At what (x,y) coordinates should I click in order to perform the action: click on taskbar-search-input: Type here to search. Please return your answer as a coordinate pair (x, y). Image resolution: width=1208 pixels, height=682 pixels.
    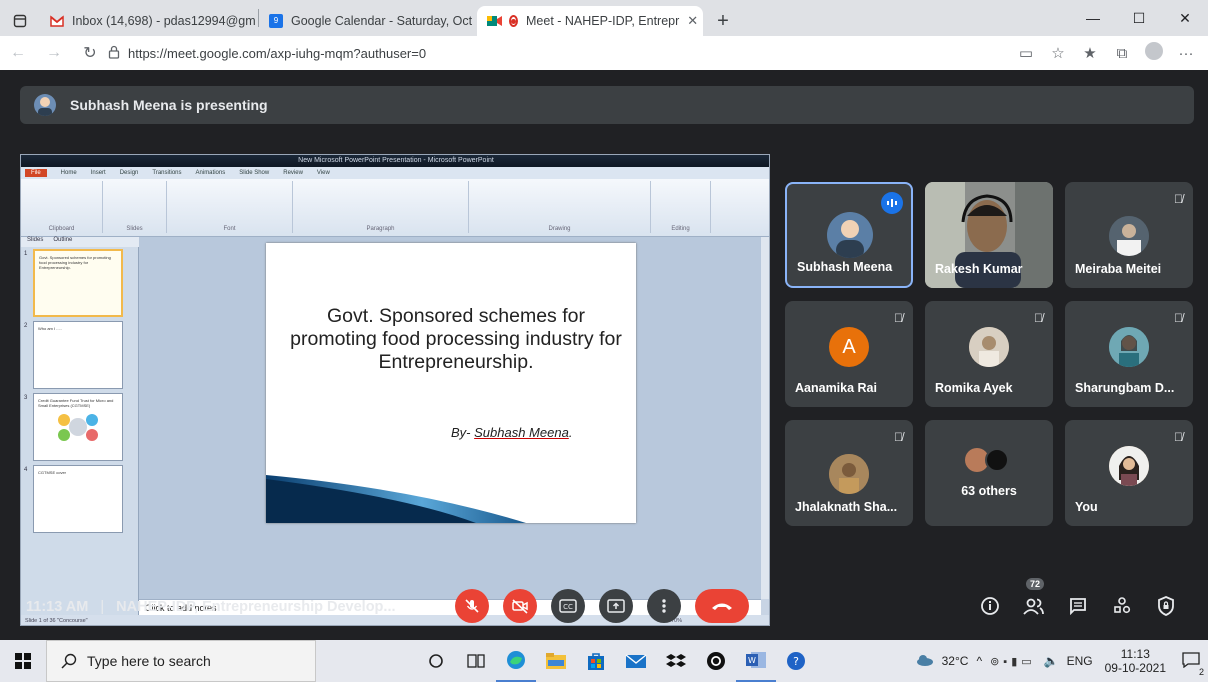
    Looking at the image, I should click on (181, 661).